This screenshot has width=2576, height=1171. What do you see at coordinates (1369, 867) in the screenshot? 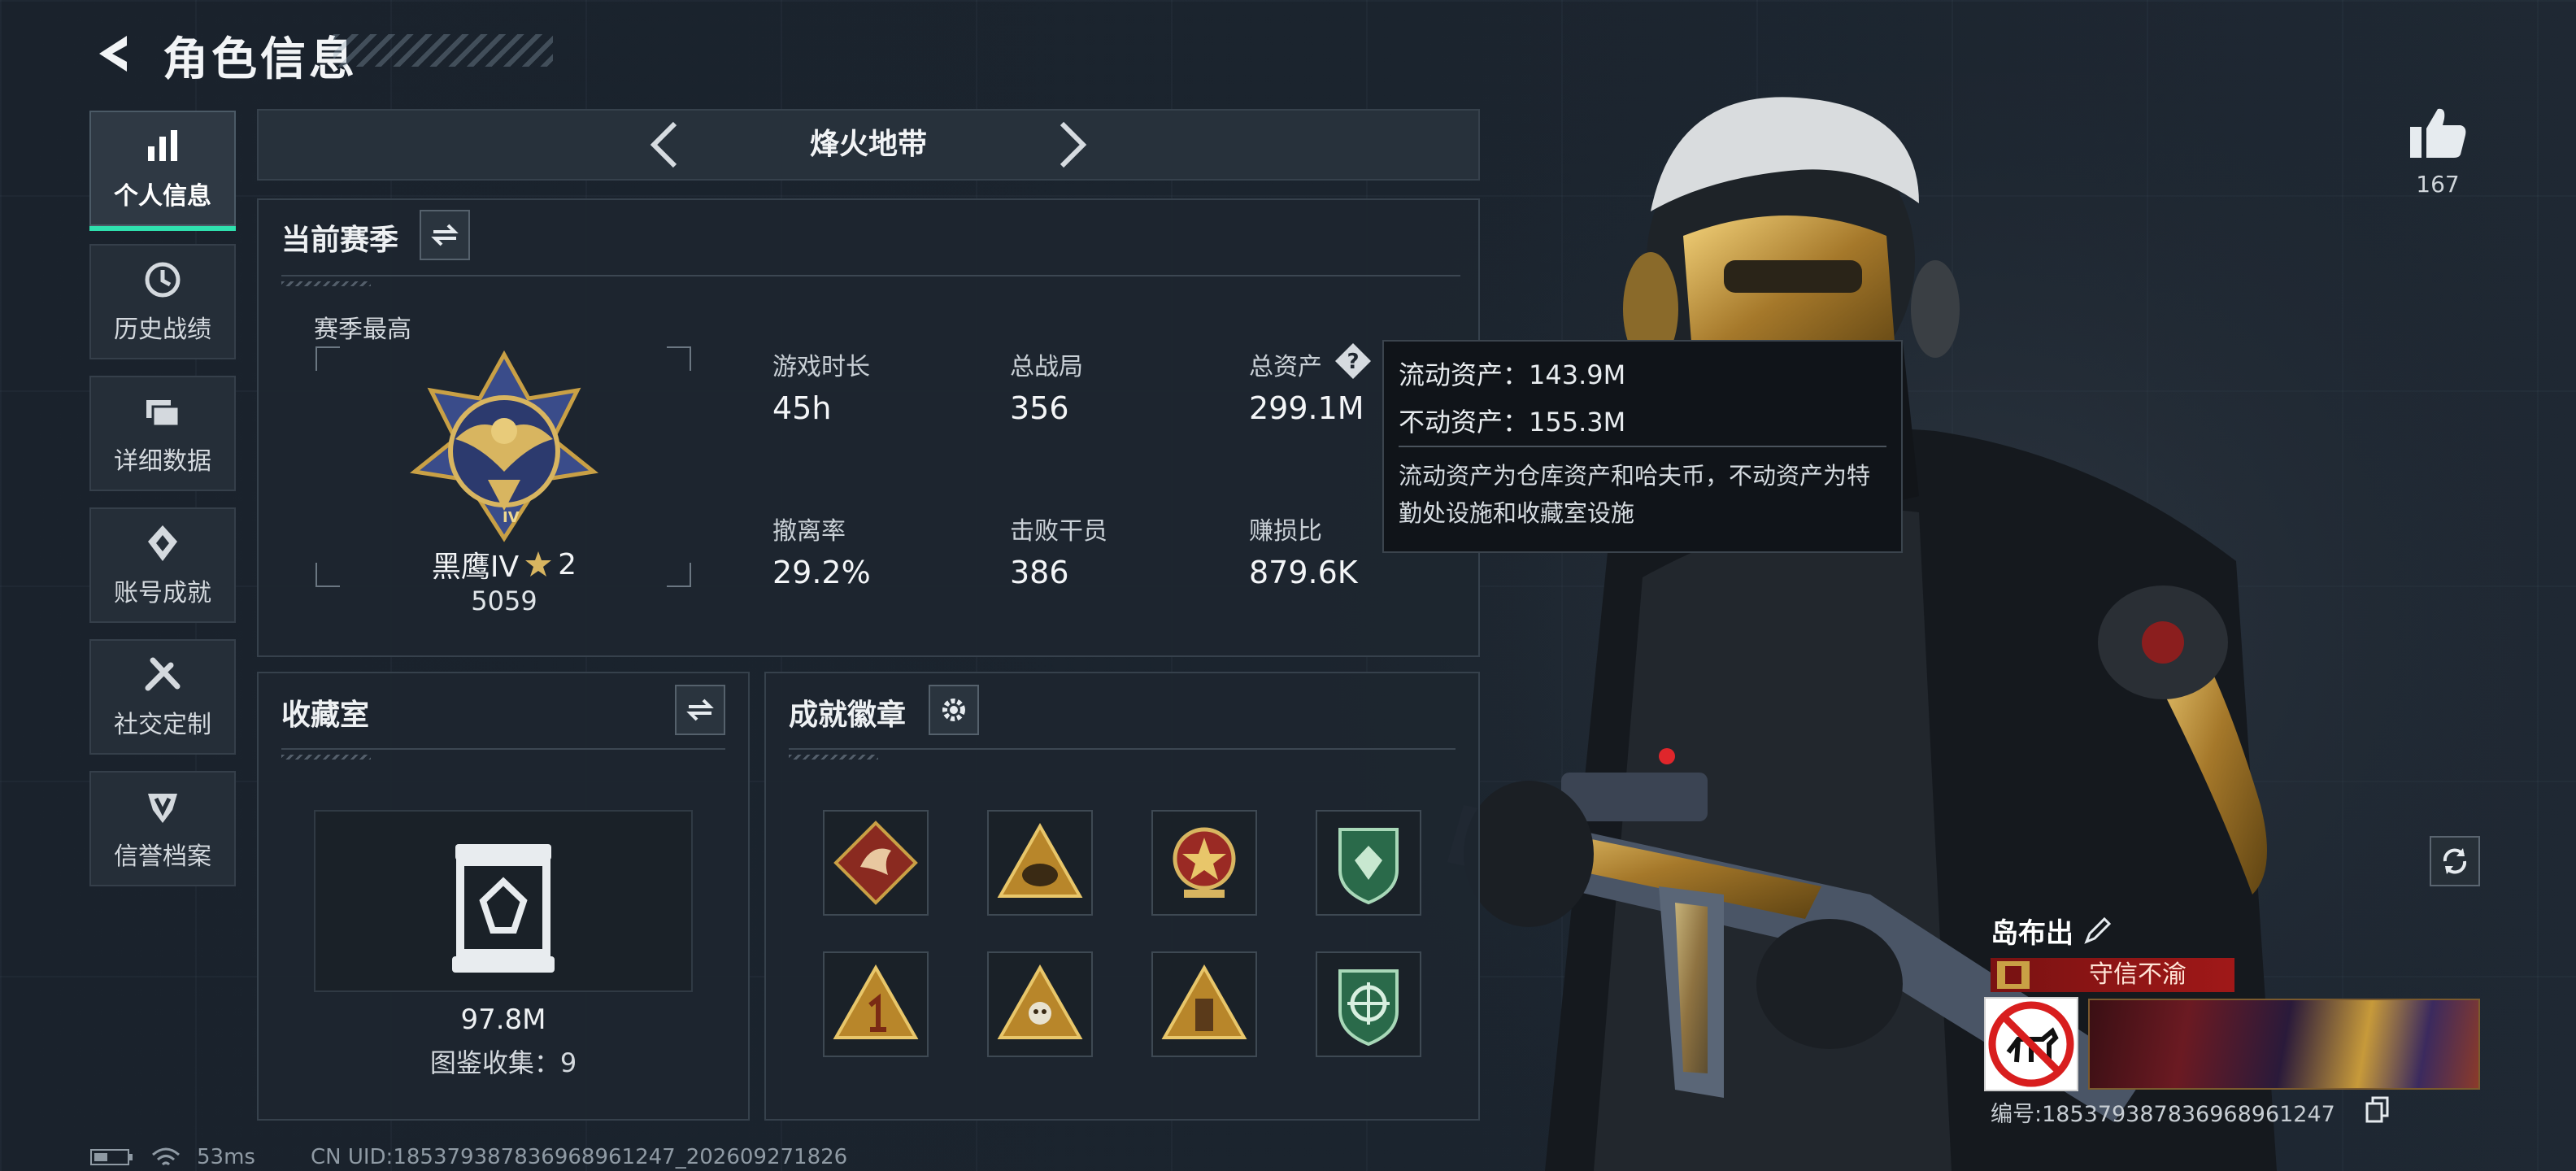
I see `green-gem-badge-icon` at bounding box center [1369, 867].